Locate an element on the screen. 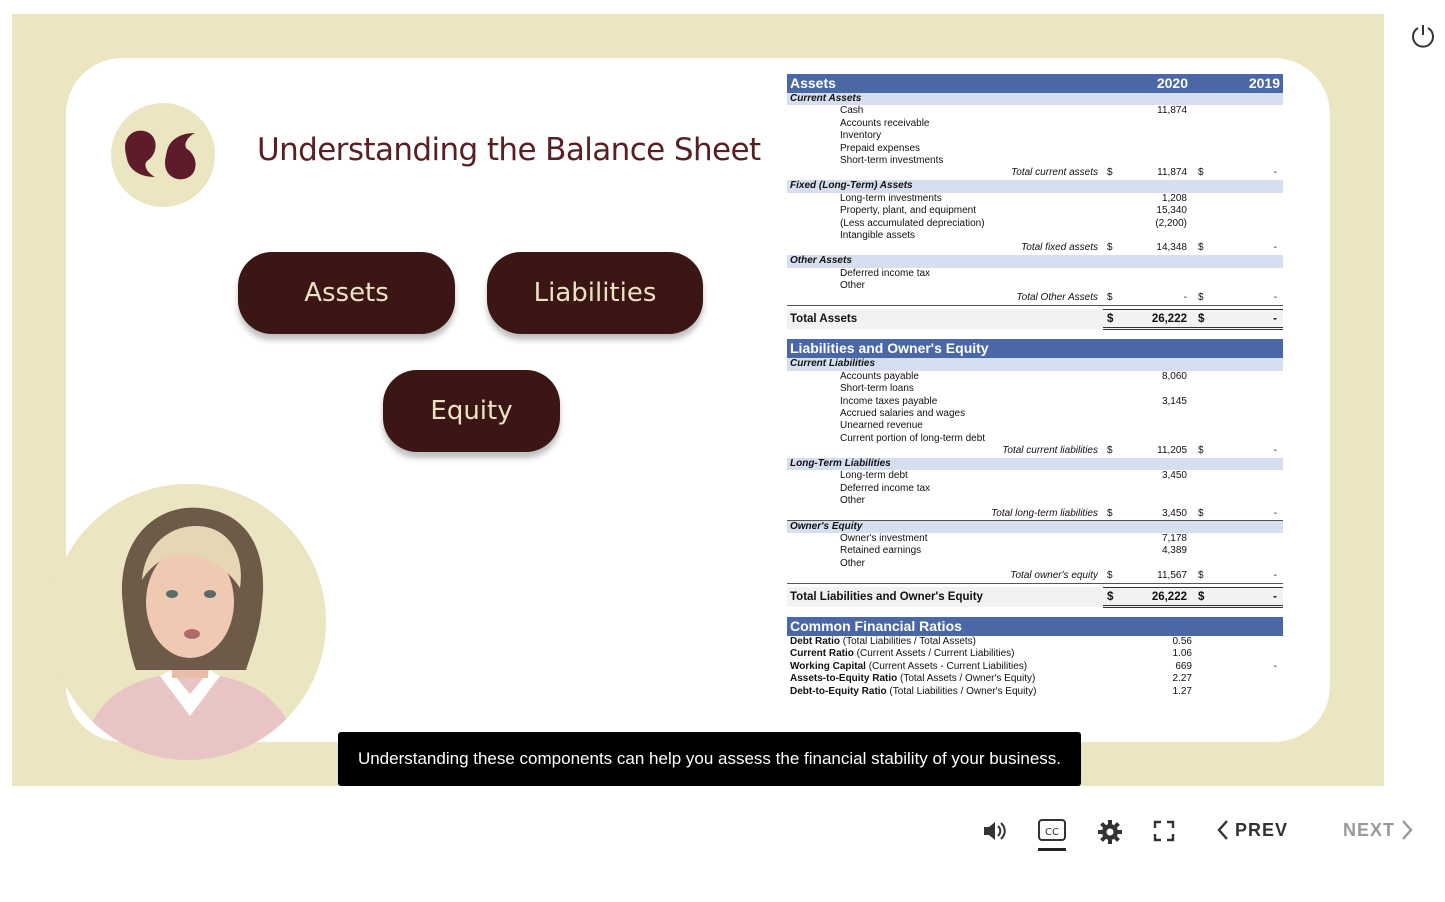 The height and width of the screenshot is (902, 1445). table-row: Inventory is located at coordinates (1035, 136).